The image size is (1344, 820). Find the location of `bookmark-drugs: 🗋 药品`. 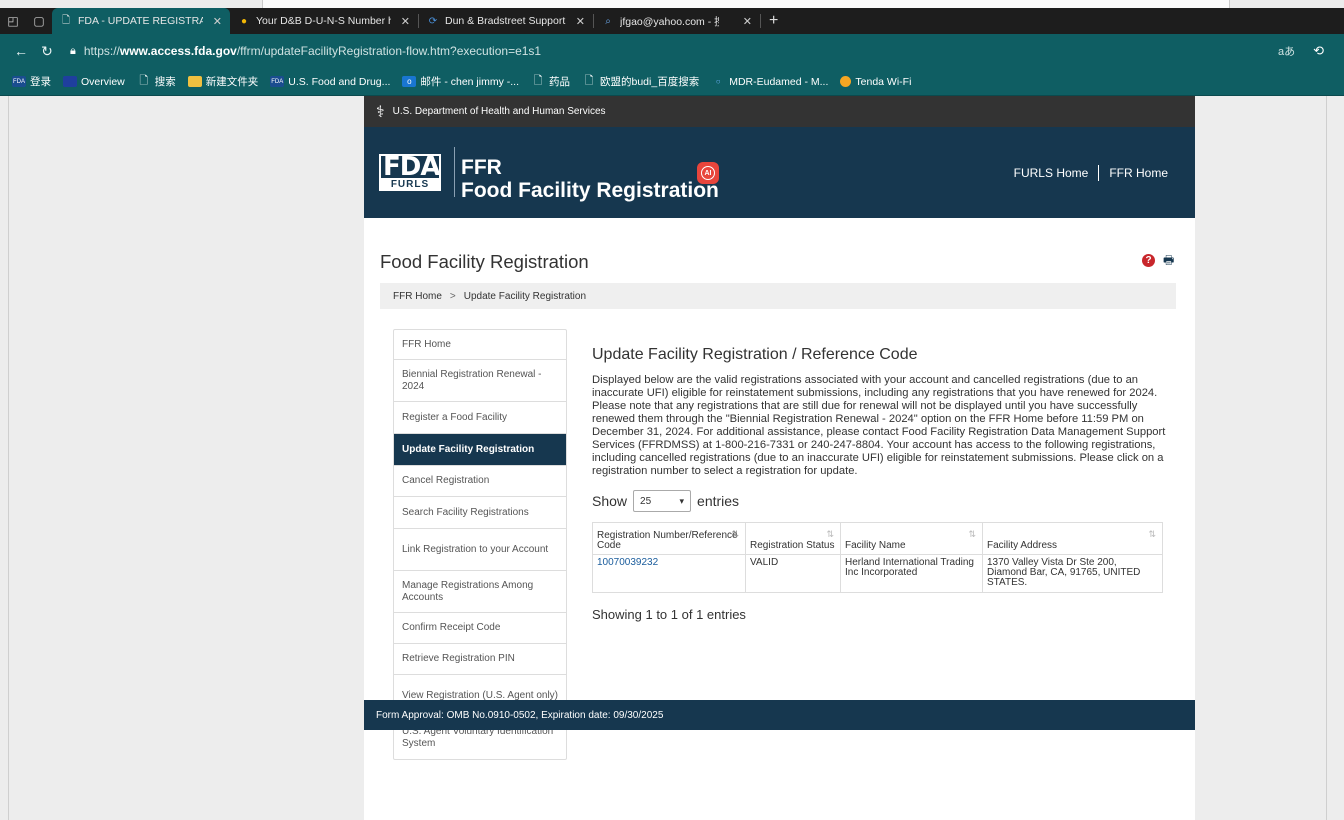

bookmark-drugs: 🗋 药品 is located at coordinates (550, 81).